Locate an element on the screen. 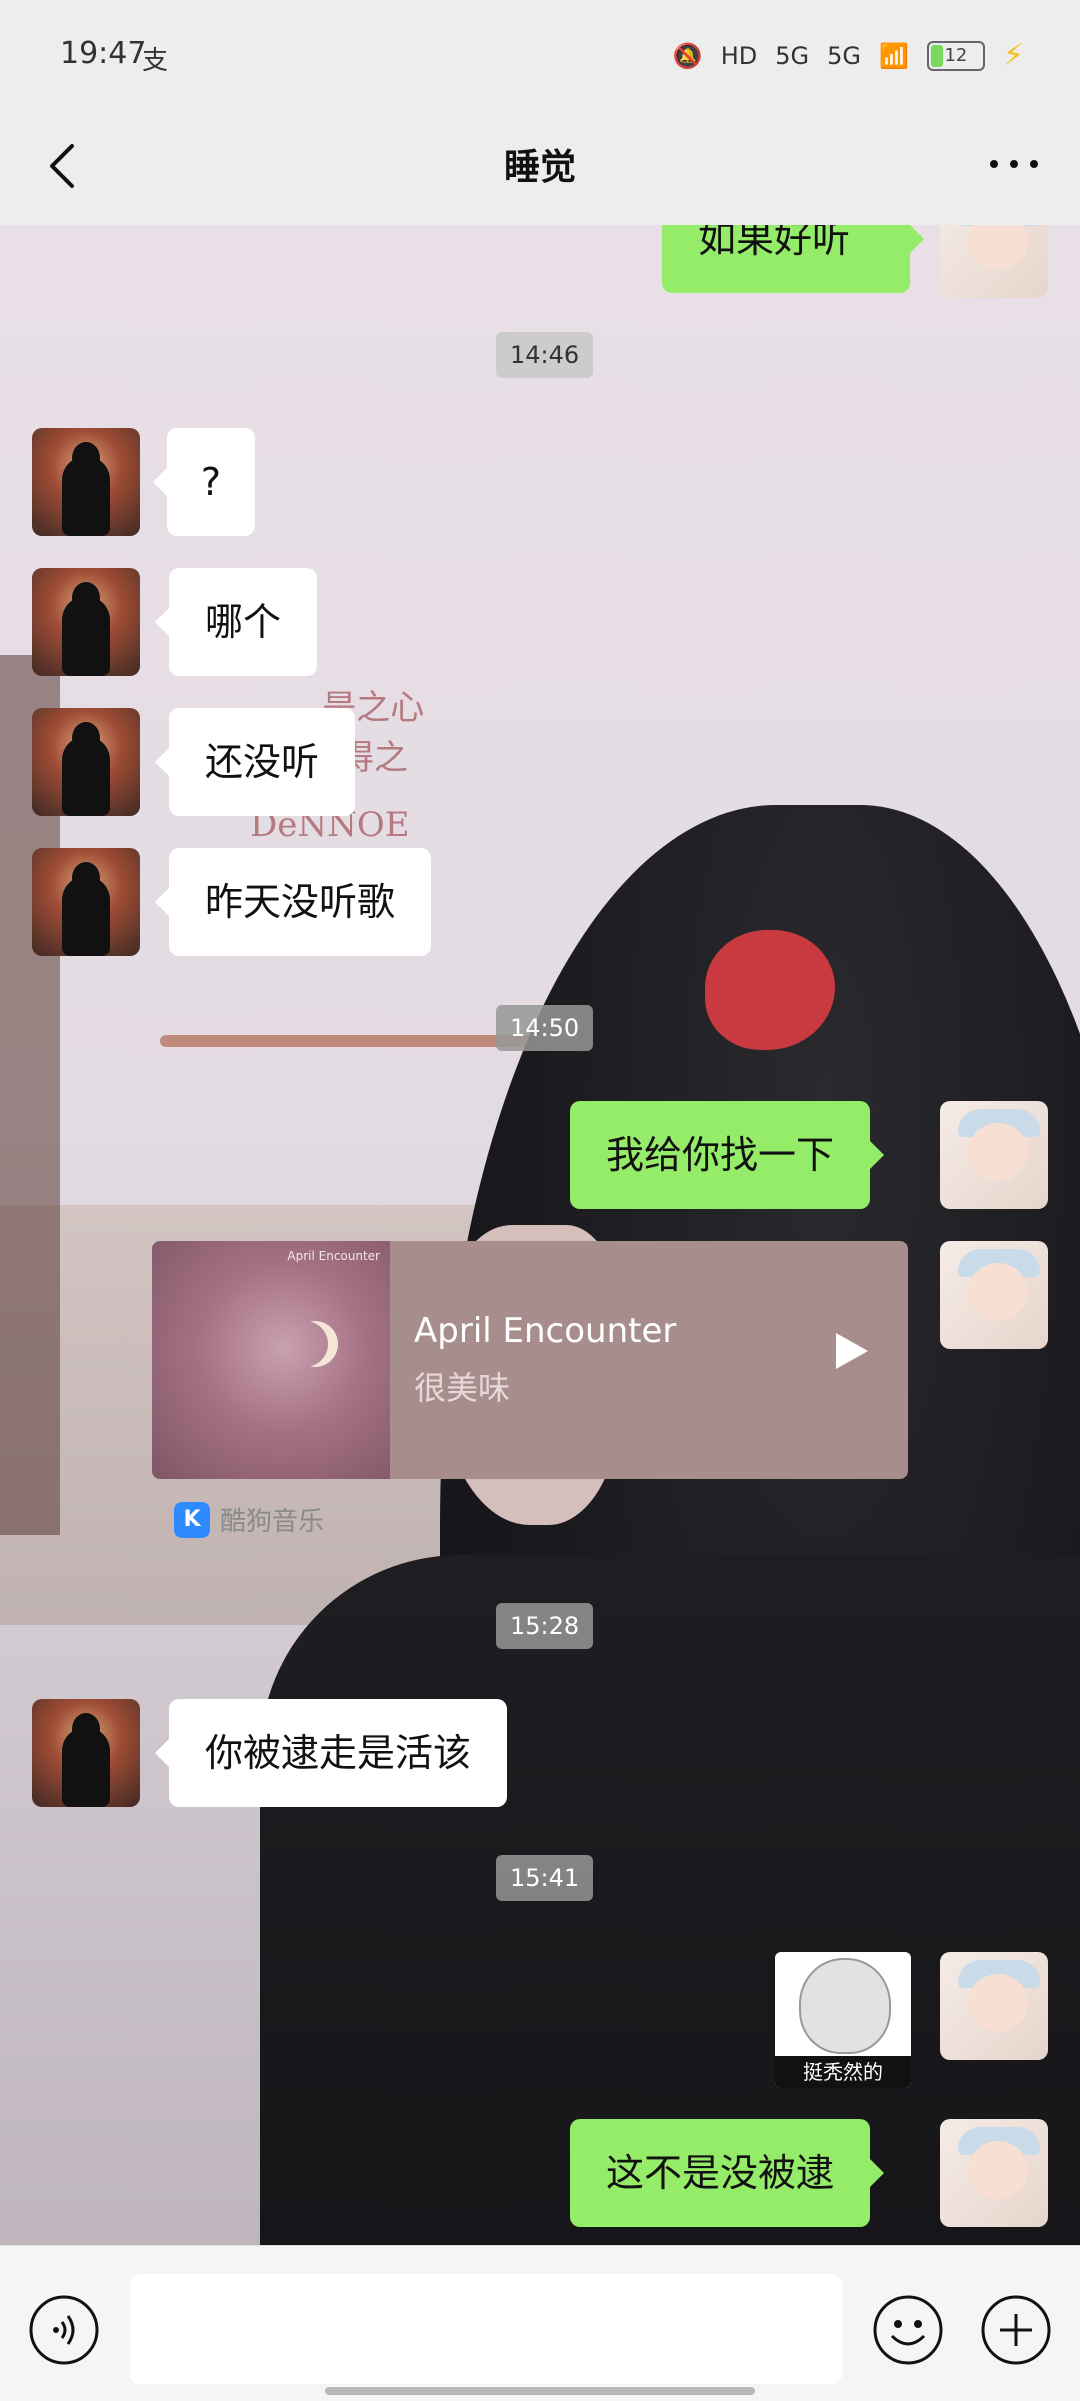 This screenshot has width=1080, height=2401. play-icon is located at coordinates (852, 1351).